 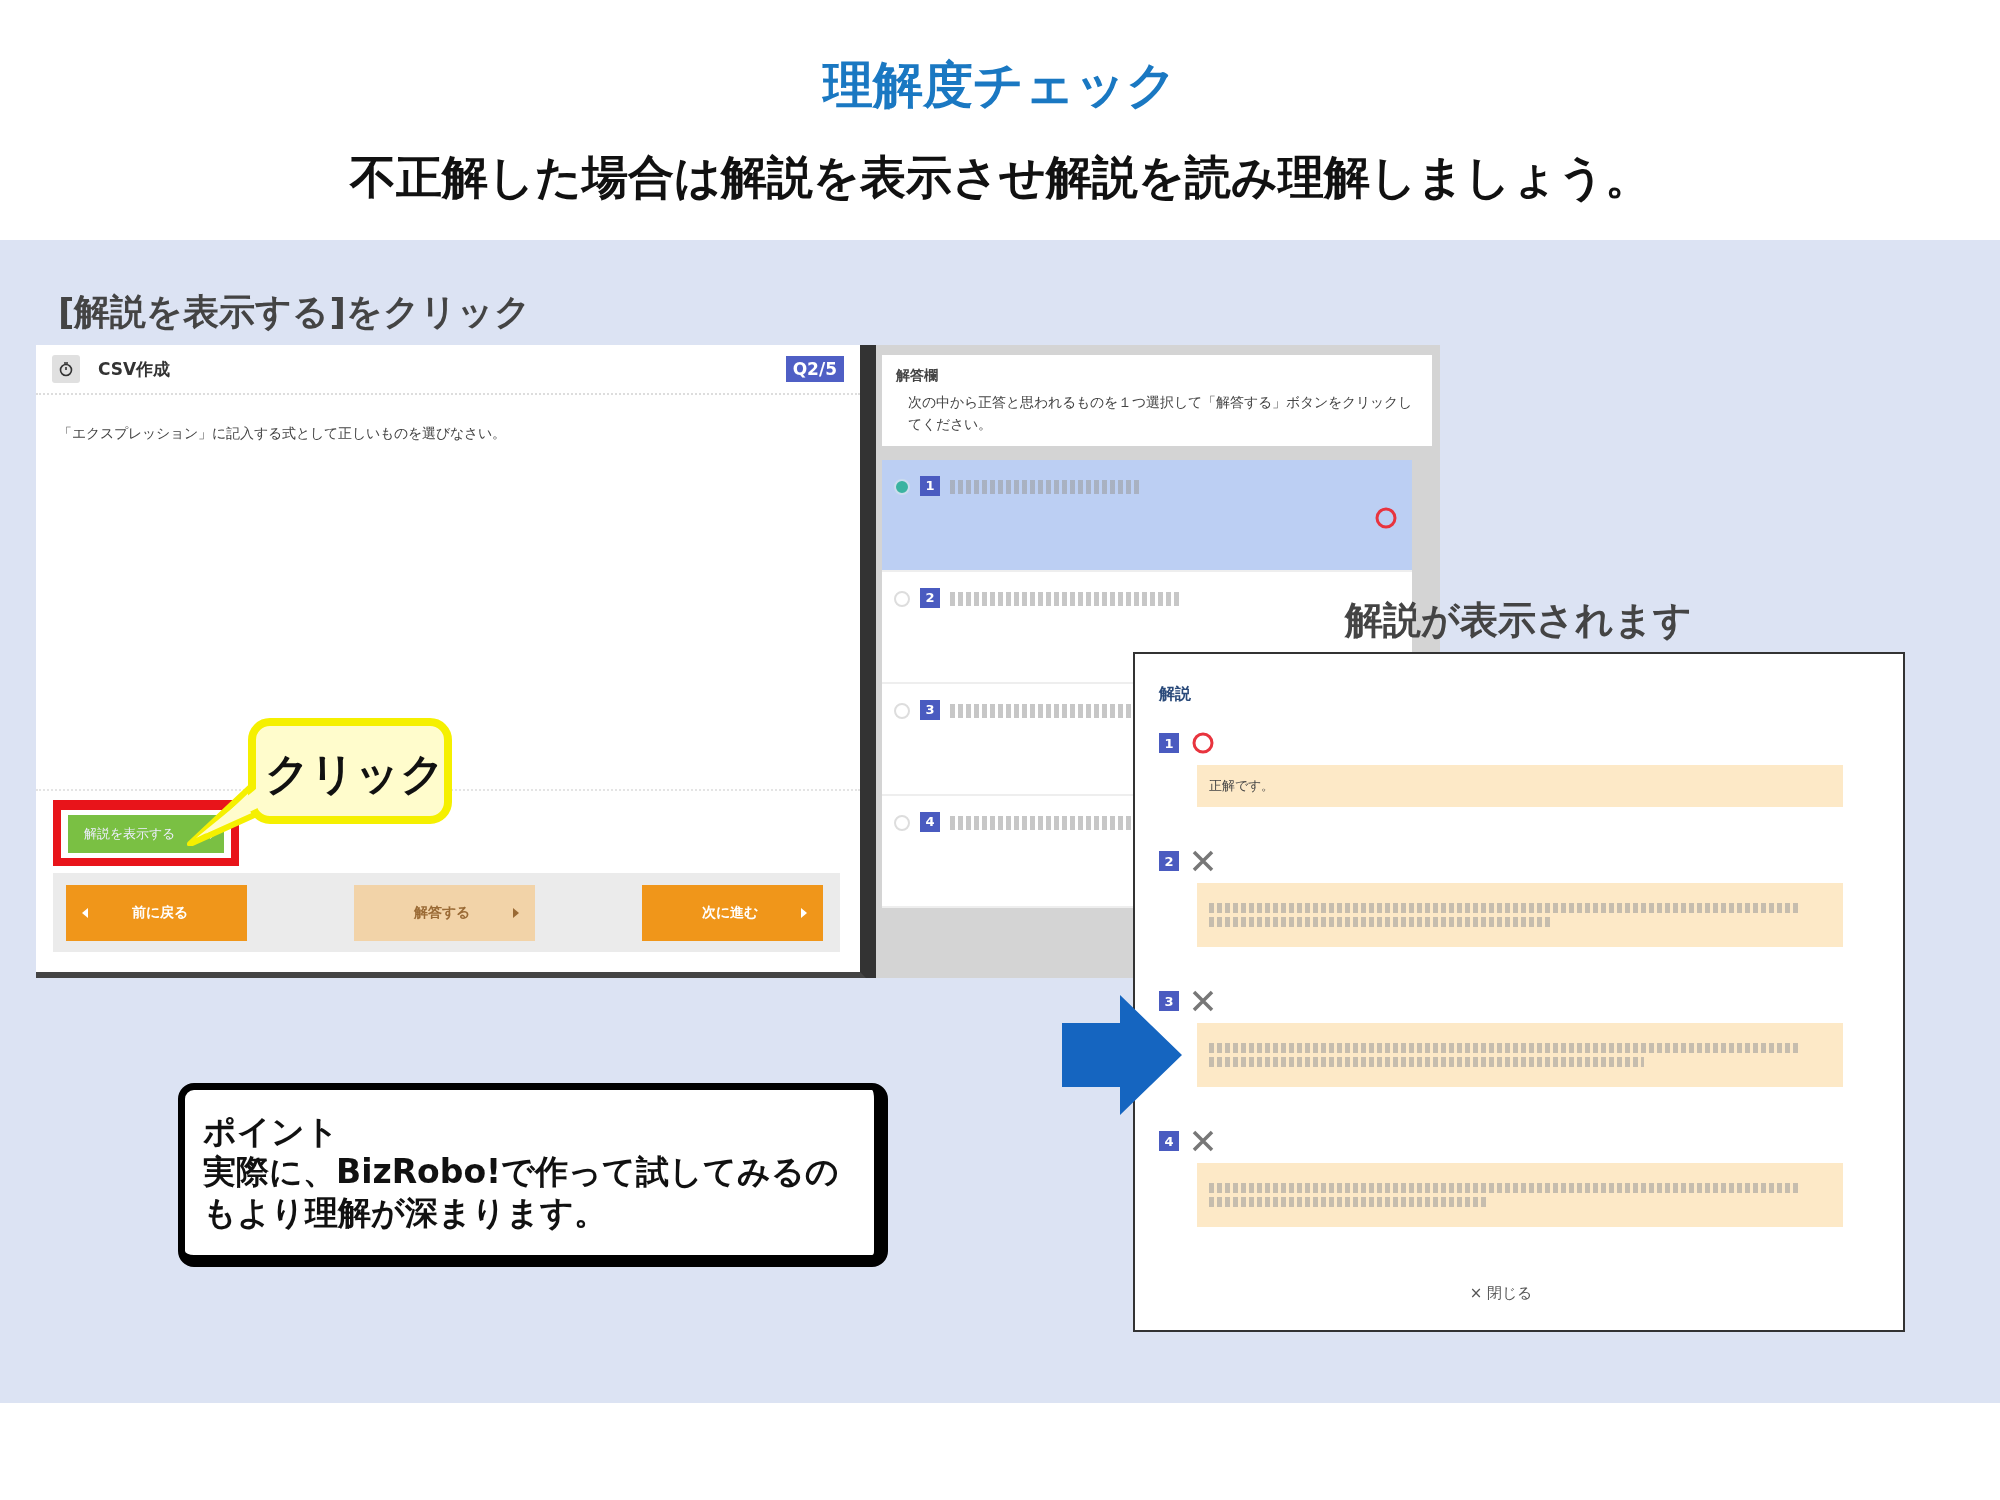 I want to click on panel-instructions: 次の中から正答と思われるものを１つ選択して「解答する」ボタンをクリックしてください。, so click(x=1160, y=414).